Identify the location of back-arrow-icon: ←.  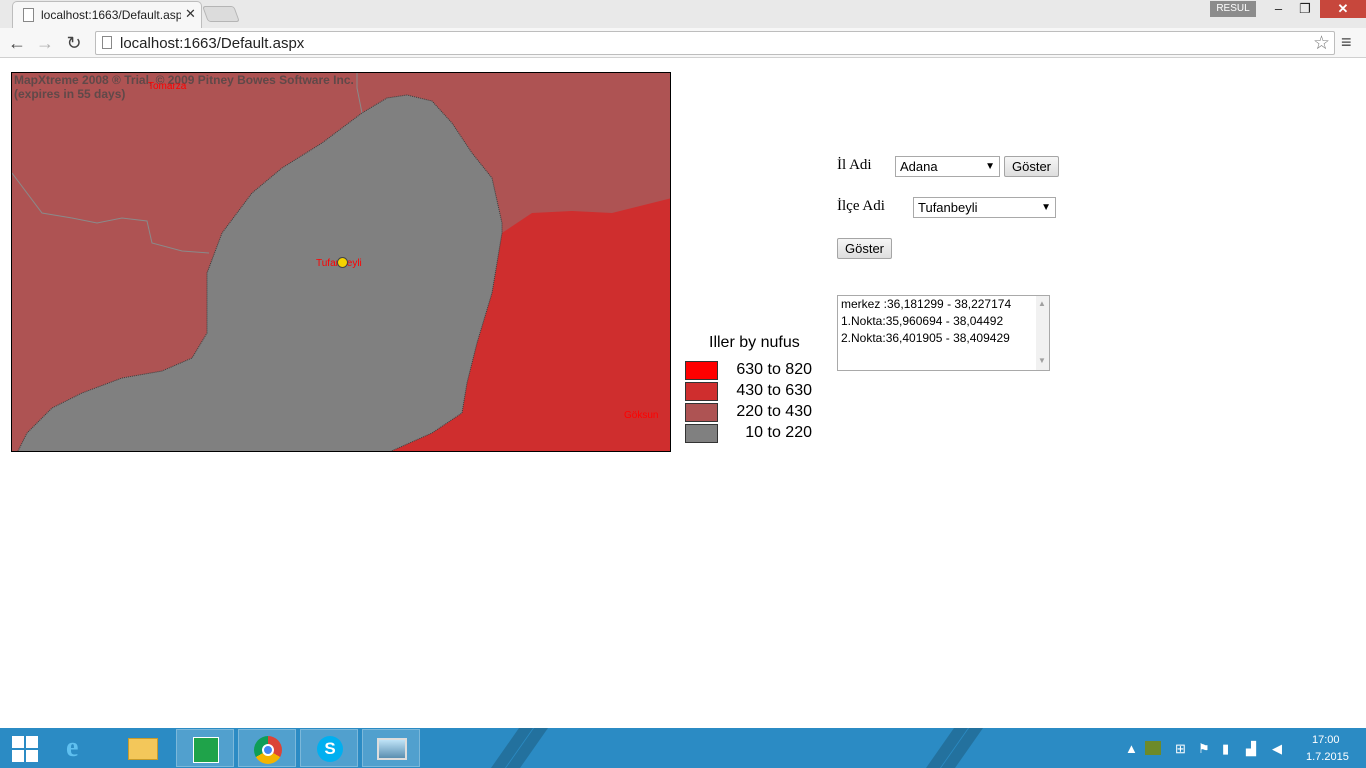
(17, 43).